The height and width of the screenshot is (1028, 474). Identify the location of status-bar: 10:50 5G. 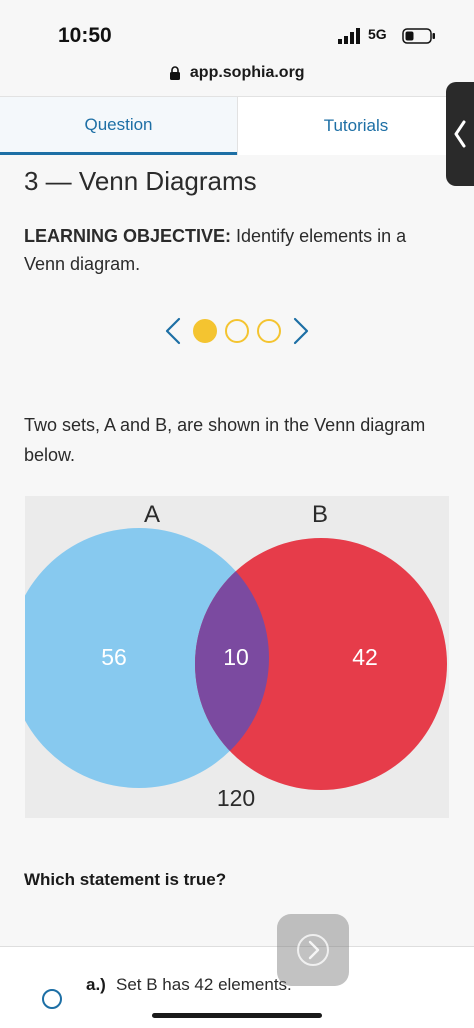
(237, 29).